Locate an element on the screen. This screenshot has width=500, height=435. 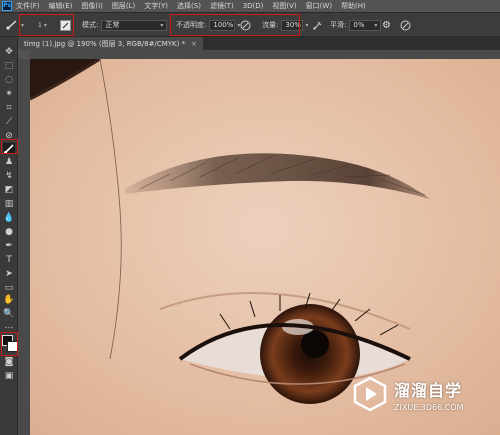
airbrush-icon is located at coordinates (317, 25).